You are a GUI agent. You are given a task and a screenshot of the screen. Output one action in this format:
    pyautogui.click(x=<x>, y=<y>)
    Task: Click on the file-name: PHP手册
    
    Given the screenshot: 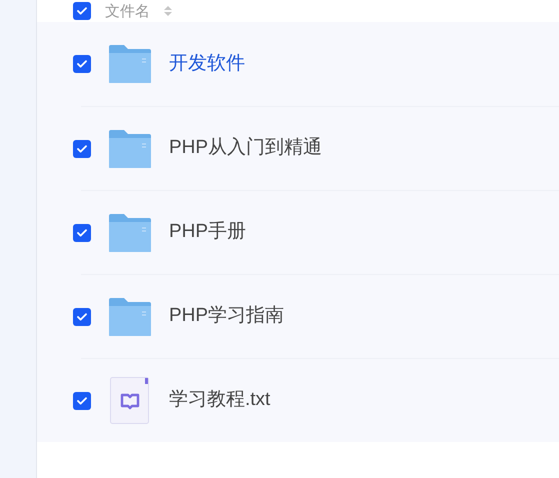 What is the action you would take?
    pyautogui.click(x=207, y=232)
    